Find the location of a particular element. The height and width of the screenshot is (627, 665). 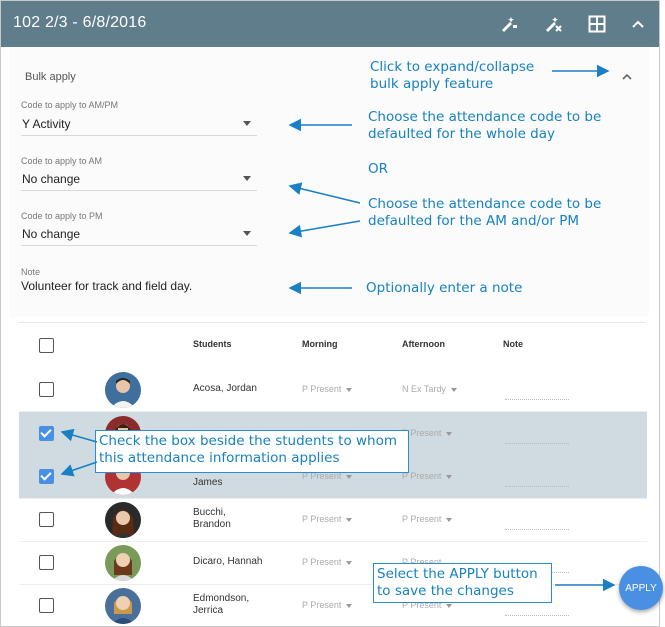

student-row: Dicaro, Hannah P Present P Present is located at coordinates (333, 563).